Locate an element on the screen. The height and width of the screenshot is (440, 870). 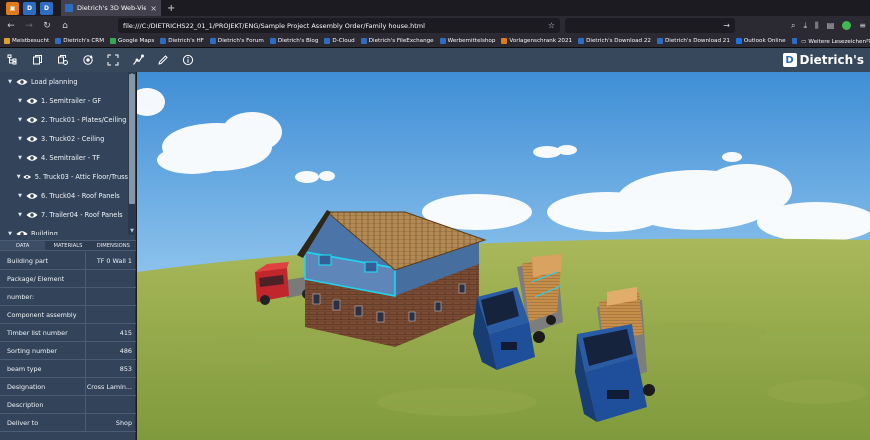
bookmark-item: Dietrich's CRM is located at coordinates (79, 41).